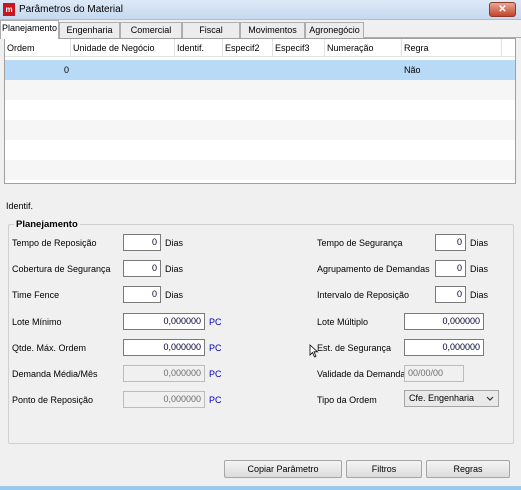 The height and width of the screenshot is (490, 521). I want to click on cell-regra: Não, so click(412, 70).